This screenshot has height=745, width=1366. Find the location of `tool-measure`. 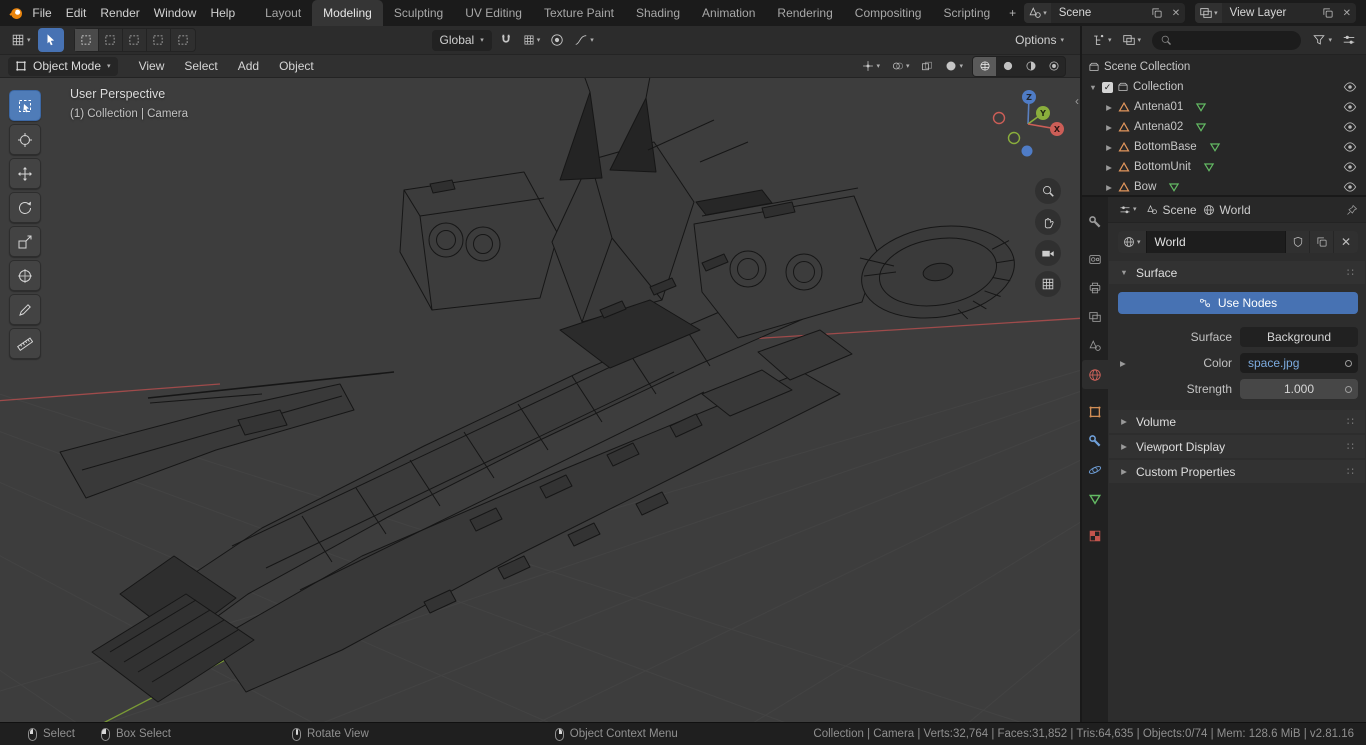

tool-measure is located at coordinates (25, 343).